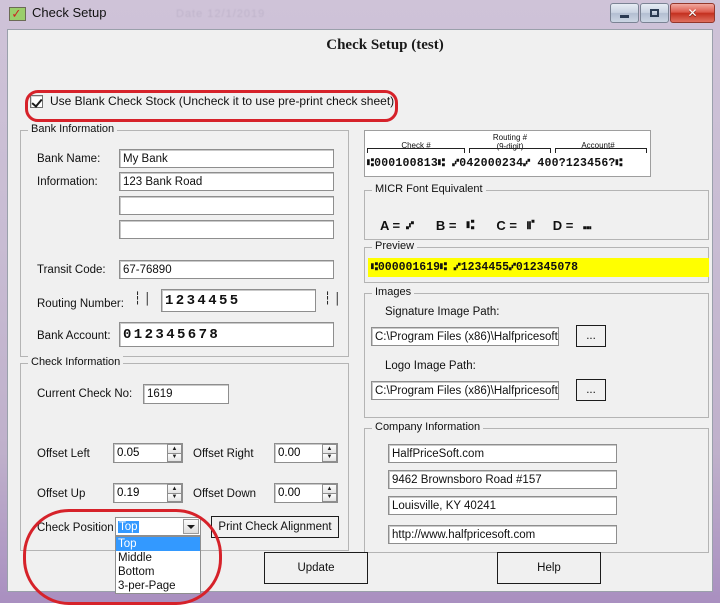 This screenshot has width=720, height=605. I want to click on signature-image-path-label: Signature Image Path:, so click(442, 312).